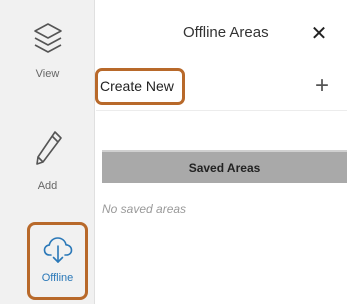 The width and height of the screenshot is (347, 304). I want to click on cloud-download-icon, so click(57, 250).